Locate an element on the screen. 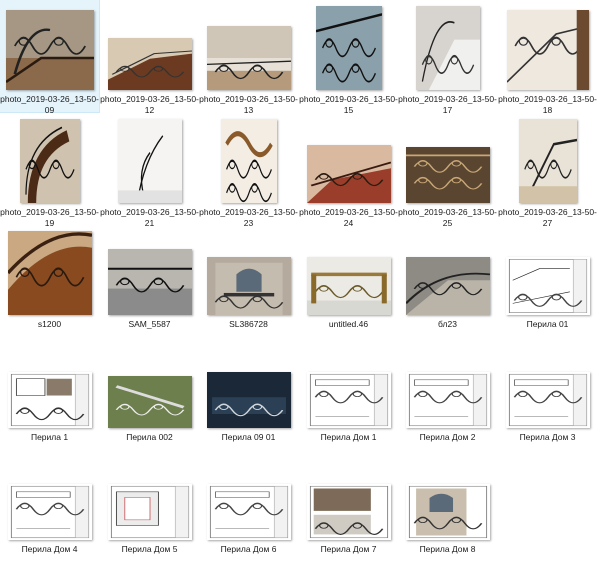 The image size is (597, 562). file-name-label: Перила Дом 6 is located at coordinates (248, 549).